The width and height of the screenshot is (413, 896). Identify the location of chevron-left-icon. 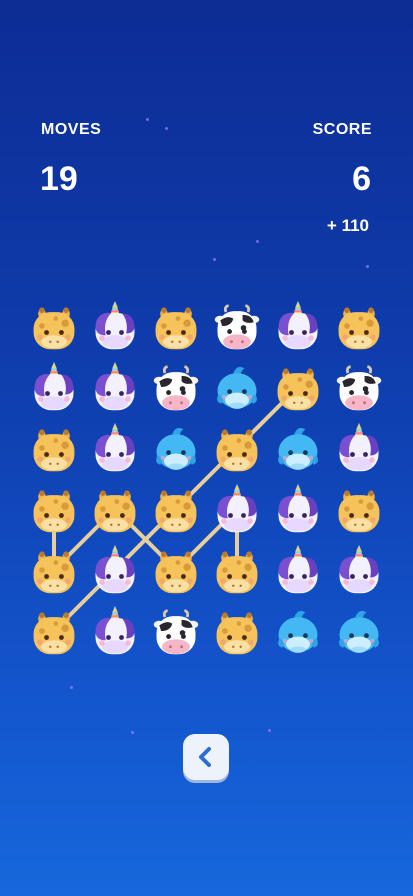
(205, 757).